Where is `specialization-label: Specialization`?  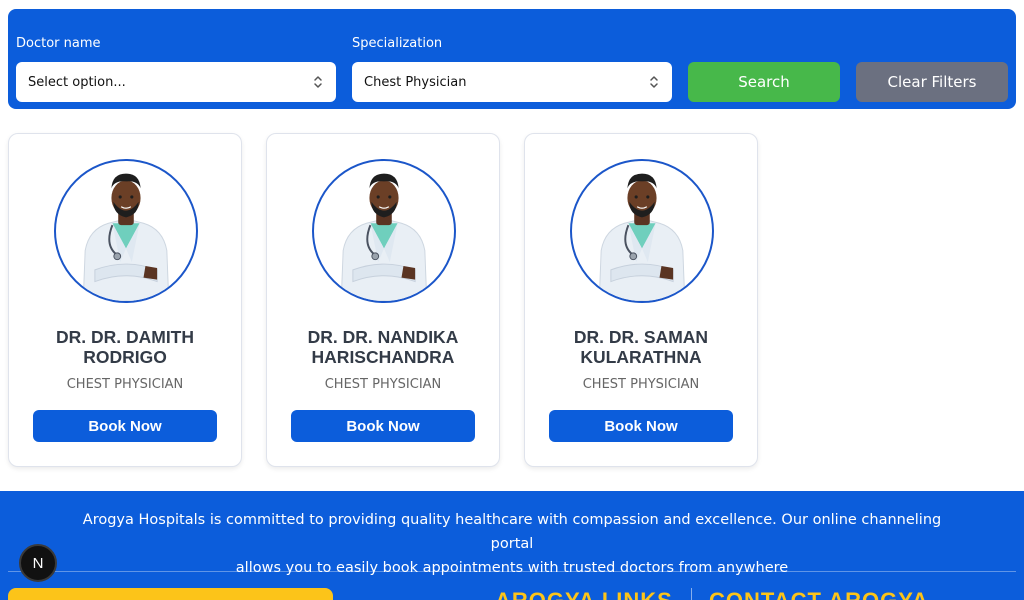
specialization-label: Specialization is located at coordinates (397, 43).